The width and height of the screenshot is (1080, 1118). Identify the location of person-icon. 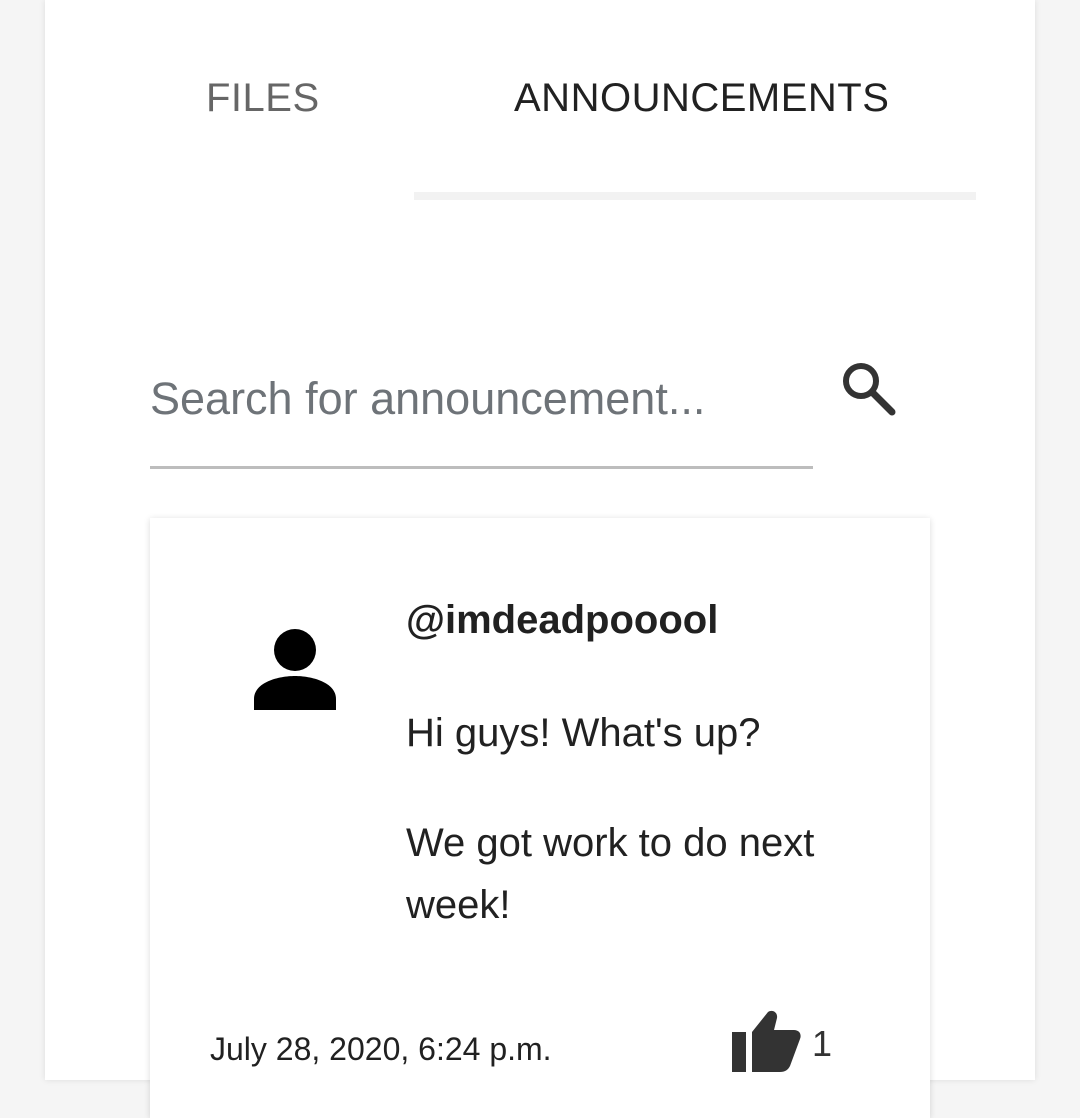
(295, 669).